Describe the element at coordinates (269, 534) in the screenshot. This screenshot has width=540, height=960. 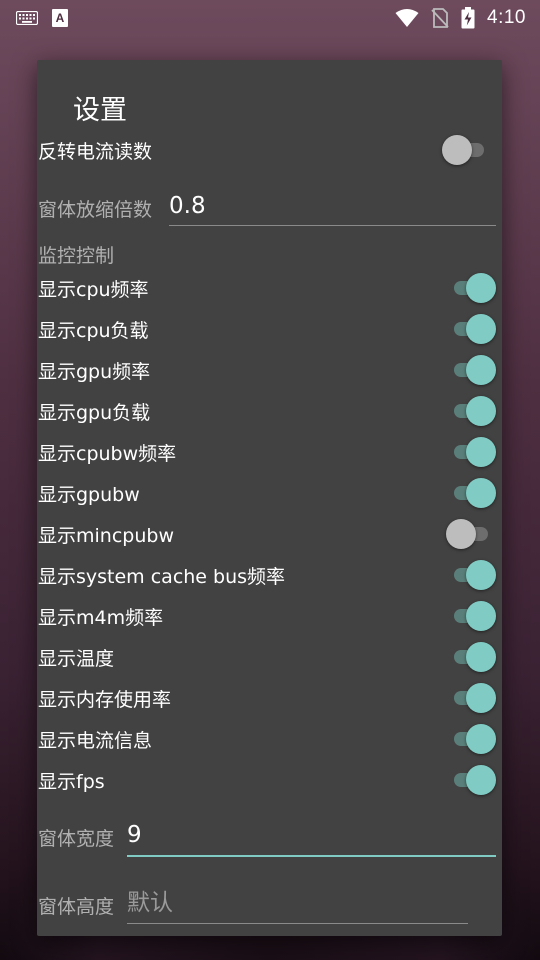
I see `monitor-switch-row: 显示mincpubw` at that location.